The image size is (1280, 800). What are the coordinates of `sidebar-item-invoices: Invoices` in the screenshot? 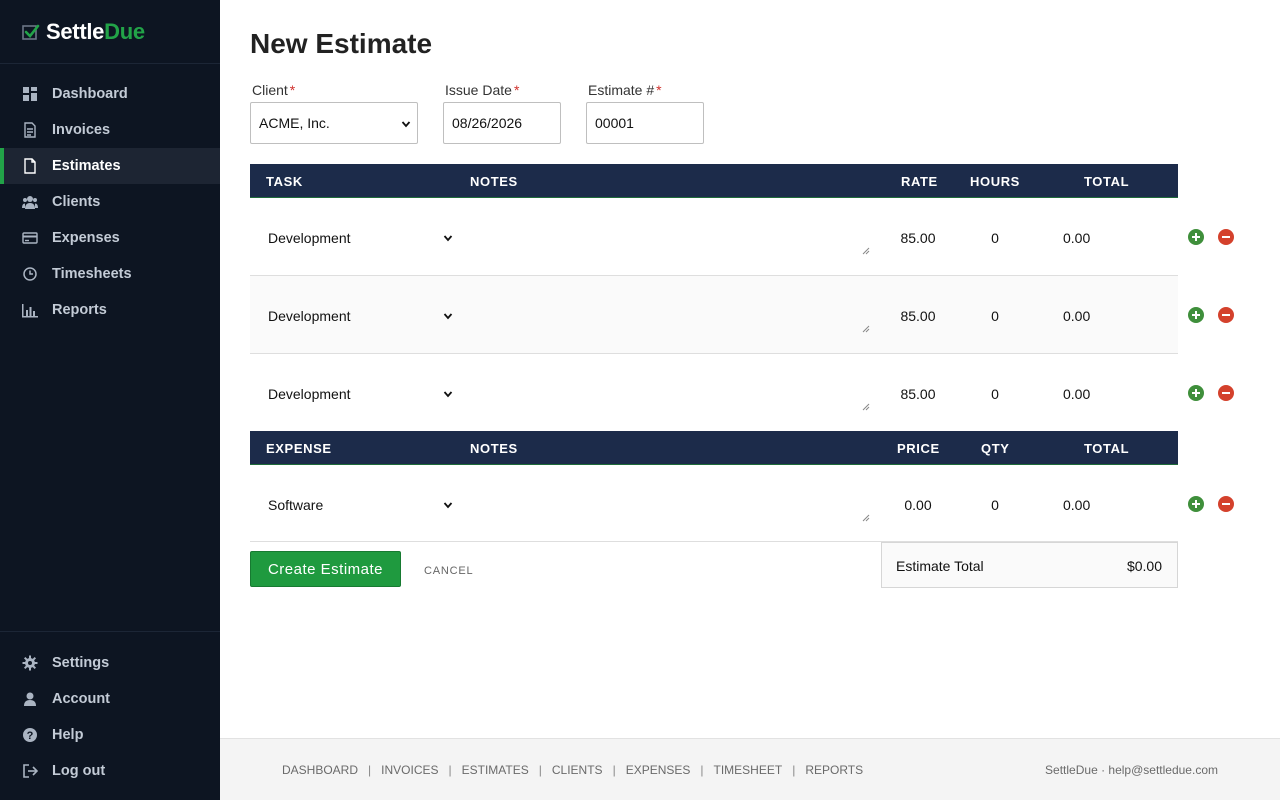 It's located at (110, 130).